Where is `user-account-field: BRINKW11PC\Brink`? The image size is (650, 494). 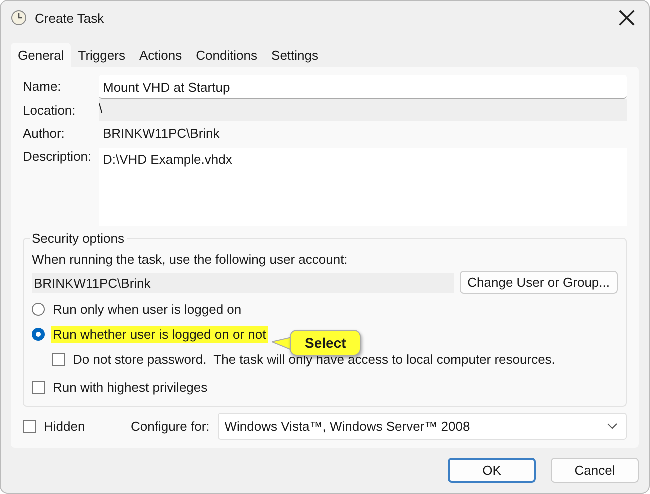 user-account-field: BRINKW11PC\Brink is located at coordinates (243, 282).